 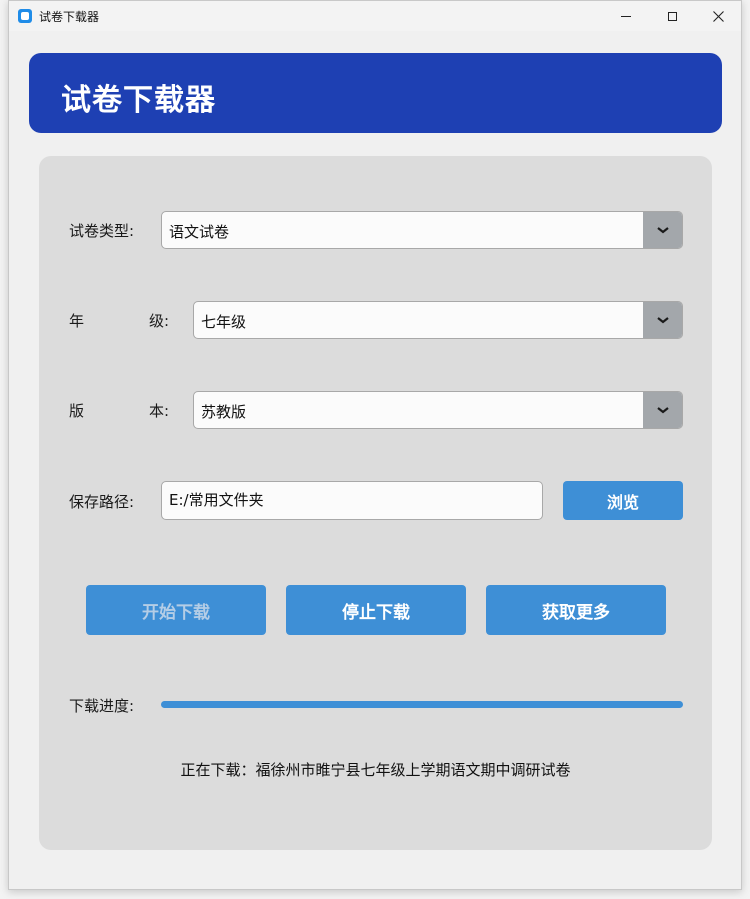 I want to click on get-more-button: 获取更多, so click(x=576, y=610).